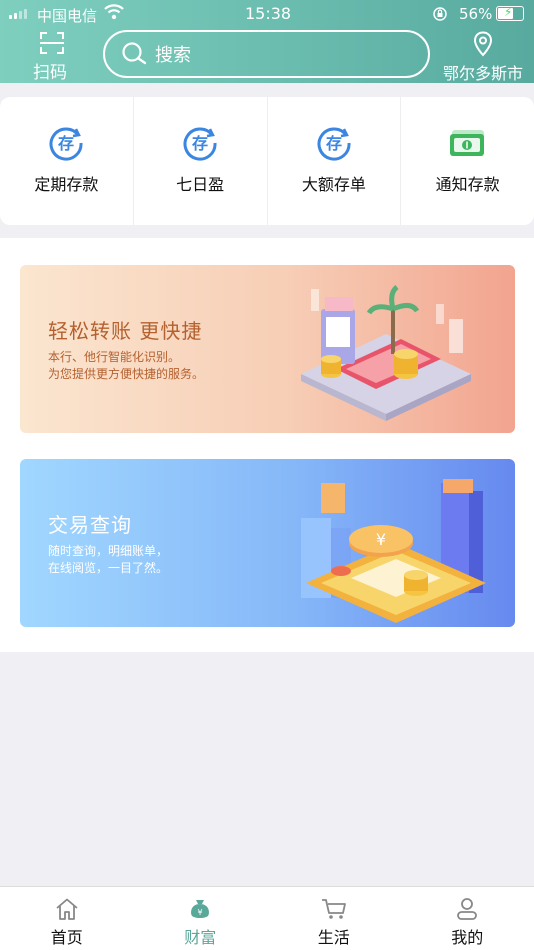  What do you see at coordinates (173, 55) in the screenshot?
I see `search-placeholder: 搜索` at bounding box center [173, 55].